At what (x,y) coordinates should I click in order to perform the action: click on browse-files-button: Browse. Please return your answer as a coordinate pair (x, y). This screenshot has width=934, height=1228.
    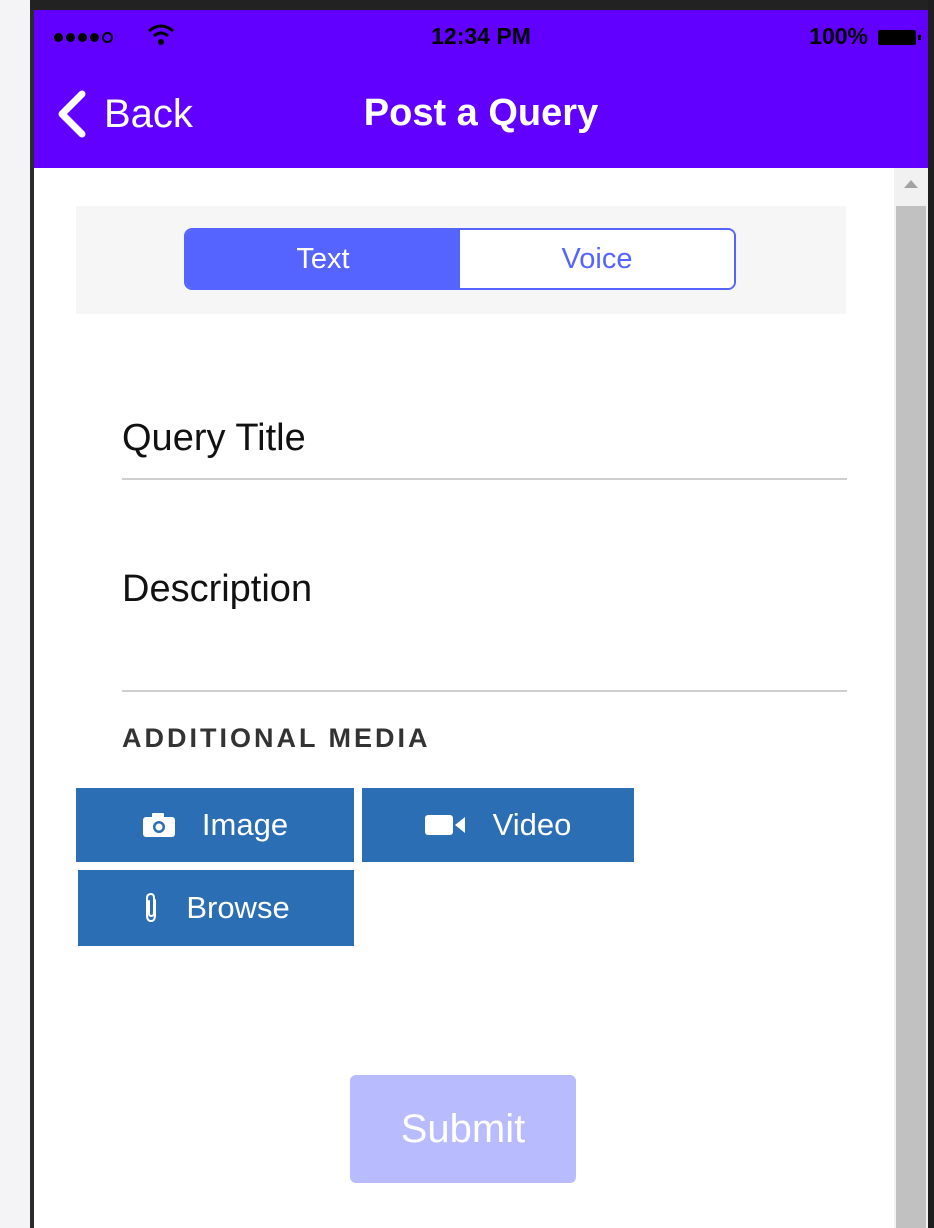
    Looking at the image, I should click on (216, 908).